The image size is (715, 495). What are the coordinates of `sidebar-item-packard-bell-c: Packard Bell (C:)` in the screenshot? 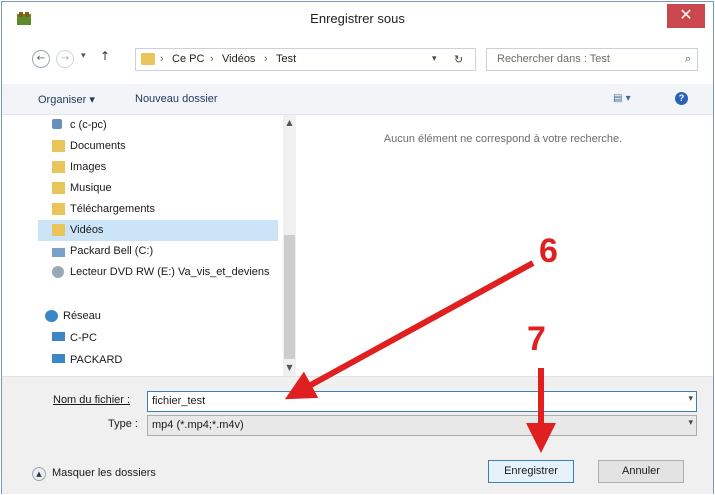 It's located at (158, 251).